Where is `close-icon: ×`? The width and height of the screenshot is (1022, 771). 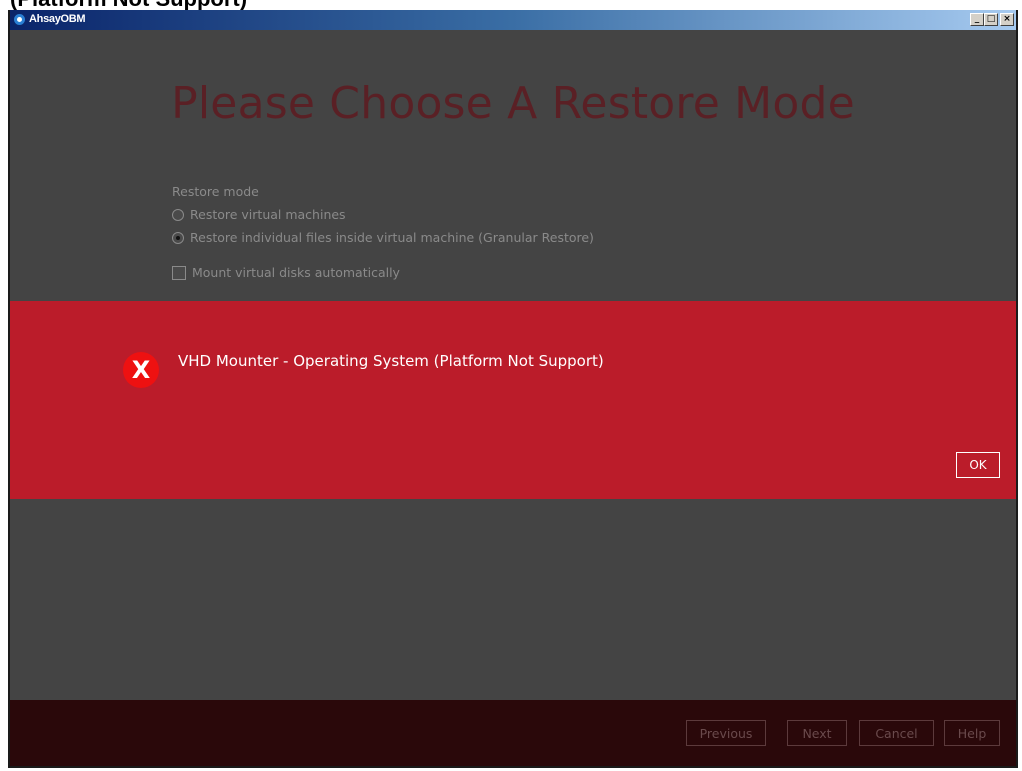
close-icon: × is located at coordinates (1007, 19).